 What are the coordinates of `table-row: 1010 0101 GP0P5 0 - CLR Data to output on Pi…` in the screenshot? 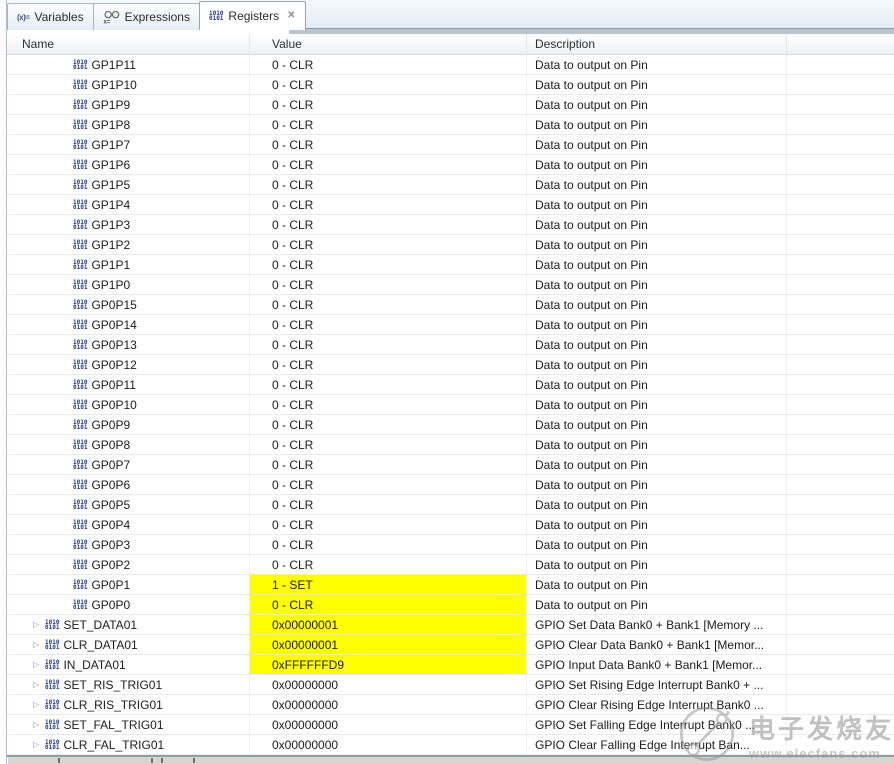 It's located at (450, 505).